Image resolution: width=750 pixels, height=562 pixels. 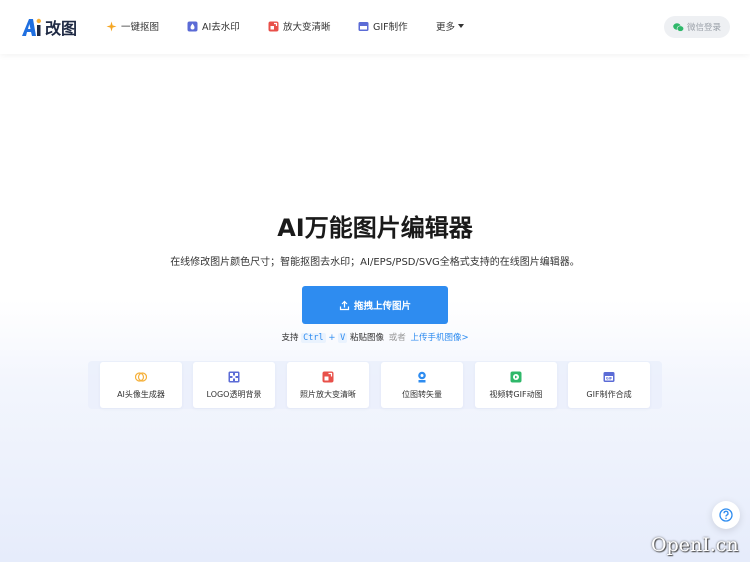 I want to click on tool-card-logo-transparent: LOGO透明背景, so click(x=234, y=385).